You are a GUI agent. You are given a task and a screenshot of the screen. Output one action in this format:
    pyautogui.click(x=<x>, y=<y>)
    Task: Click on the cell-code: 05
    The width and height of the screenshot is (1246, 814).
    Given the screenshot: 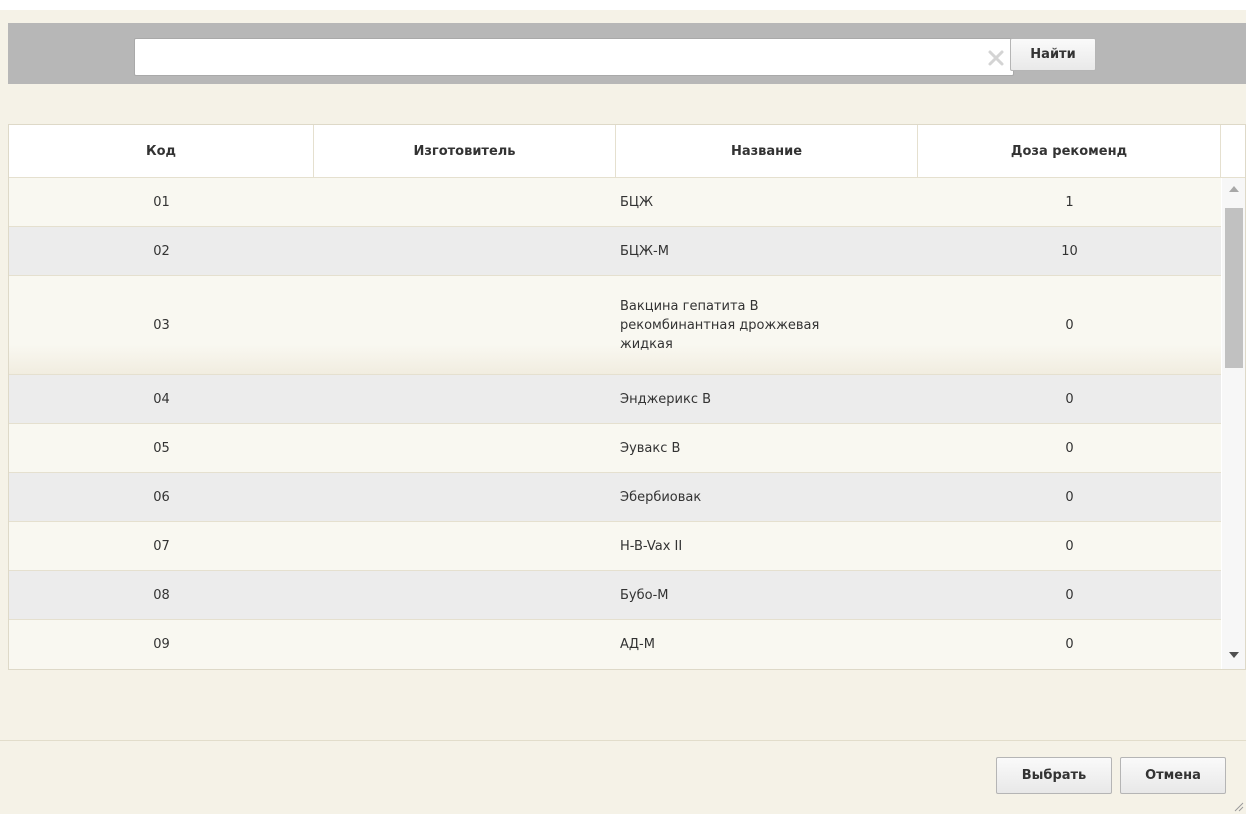 What is the action you would take?
    pyautogui.click(x=161, y=448)
    